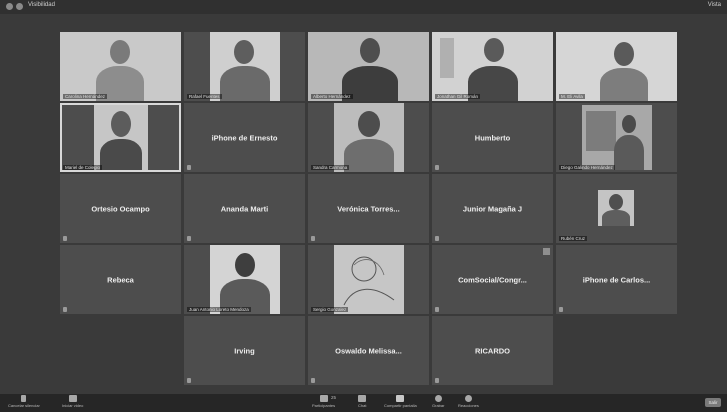  I want to click on participant-name: Junior Magaña J, so click(492, 208).